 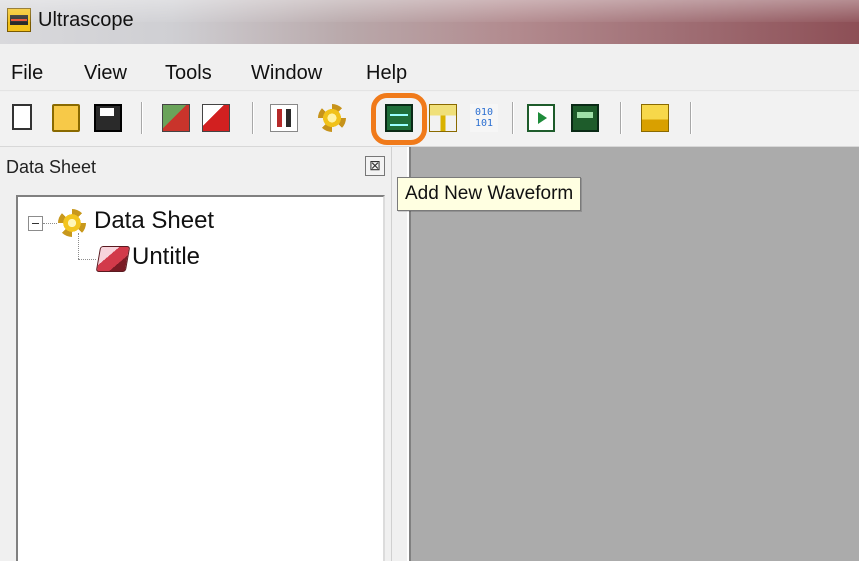 I want to click on tree-node-root-label: Data Sheet, so click(x=154, y=221).